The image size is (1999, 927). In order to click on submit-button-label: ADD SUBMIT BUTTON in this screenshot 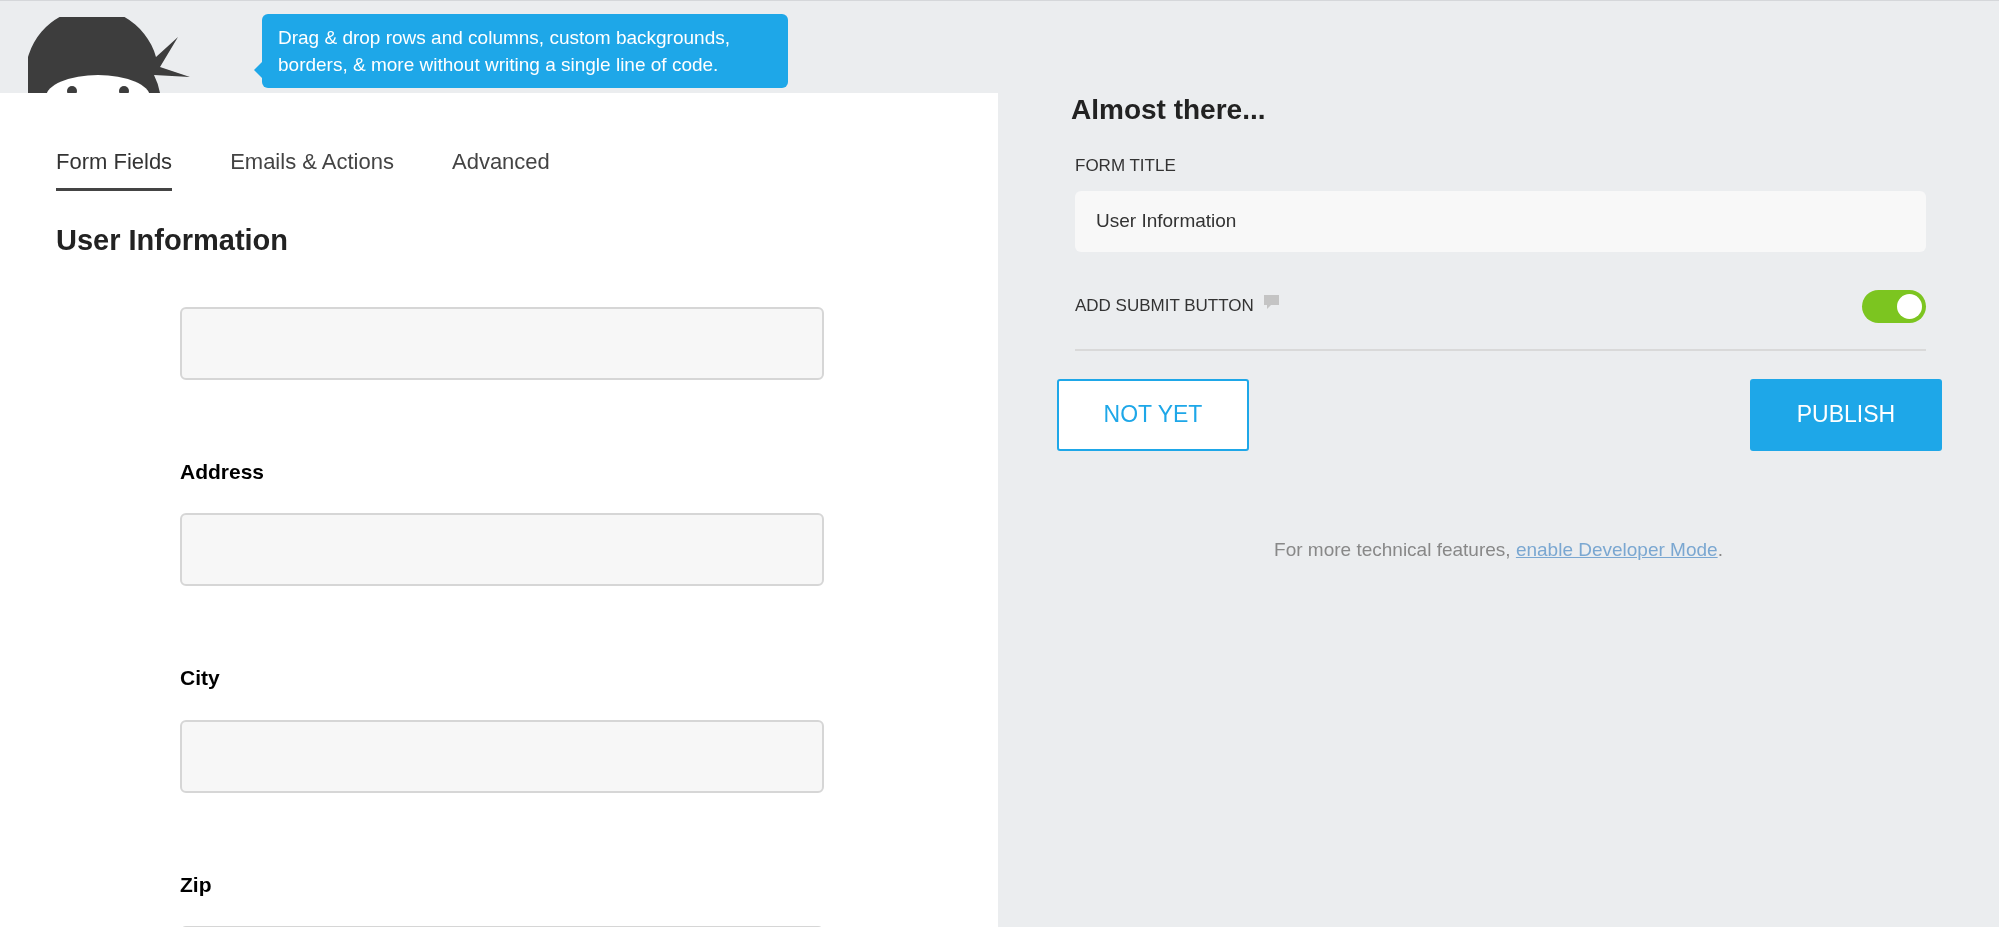, I will do `click(1164, 306)`.